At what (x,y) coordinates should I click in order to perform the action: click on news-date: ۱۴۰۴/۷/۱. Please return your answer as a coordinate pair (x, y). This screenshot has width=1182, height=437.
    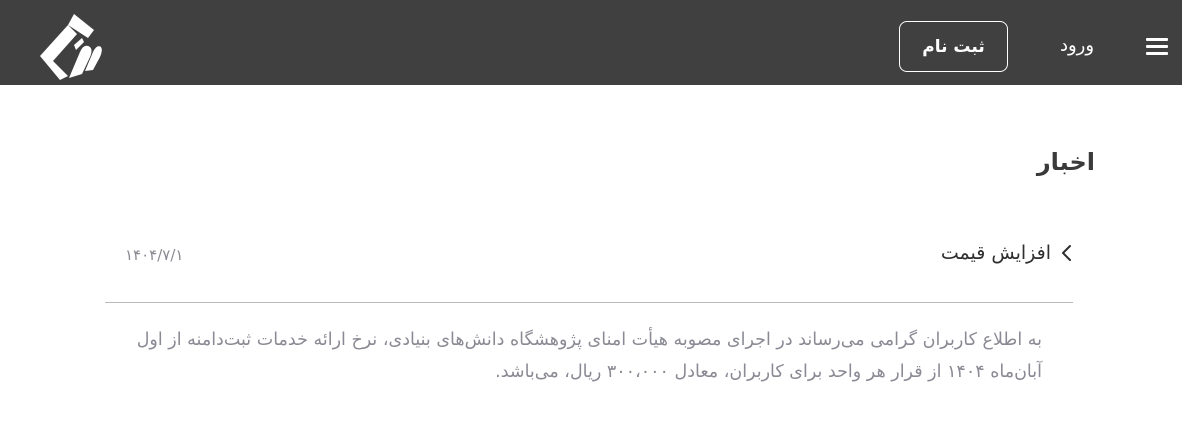
    Looking at the image, I should click on (154, 255).